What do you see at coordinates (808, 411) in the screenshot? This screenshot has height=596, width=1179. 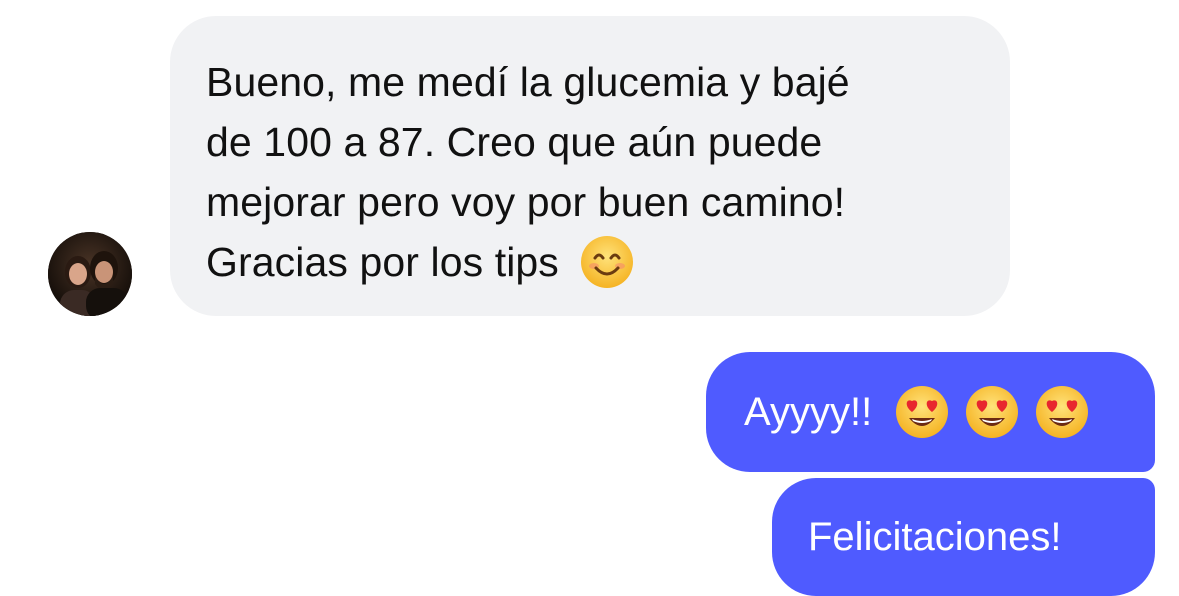 I see `message-text: Ayyyy!!` at bounding box center [808, 411].